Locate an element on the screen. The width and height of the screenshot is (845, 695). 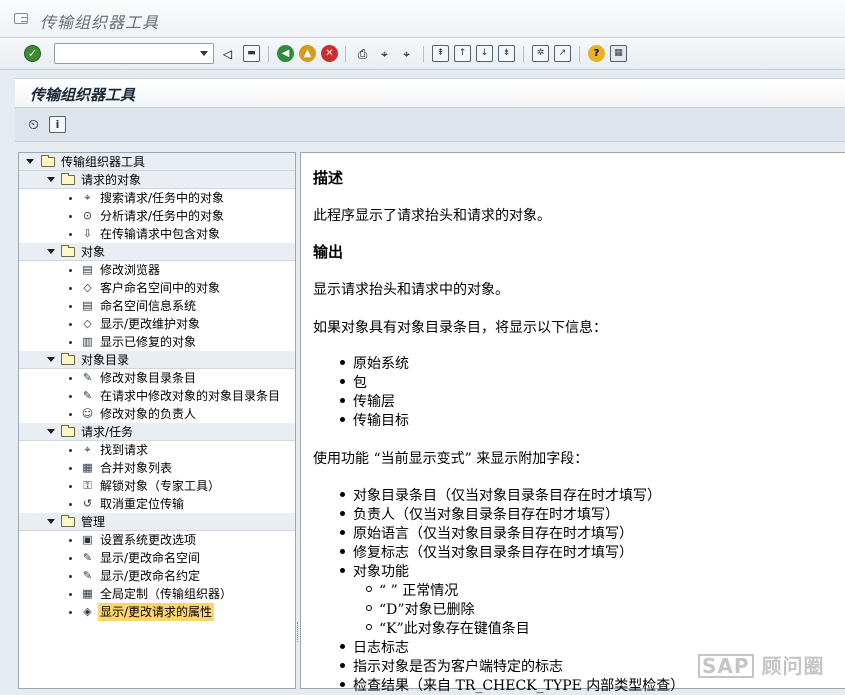
last-page-icon: ⇟ is located at coordinates (506, 53).